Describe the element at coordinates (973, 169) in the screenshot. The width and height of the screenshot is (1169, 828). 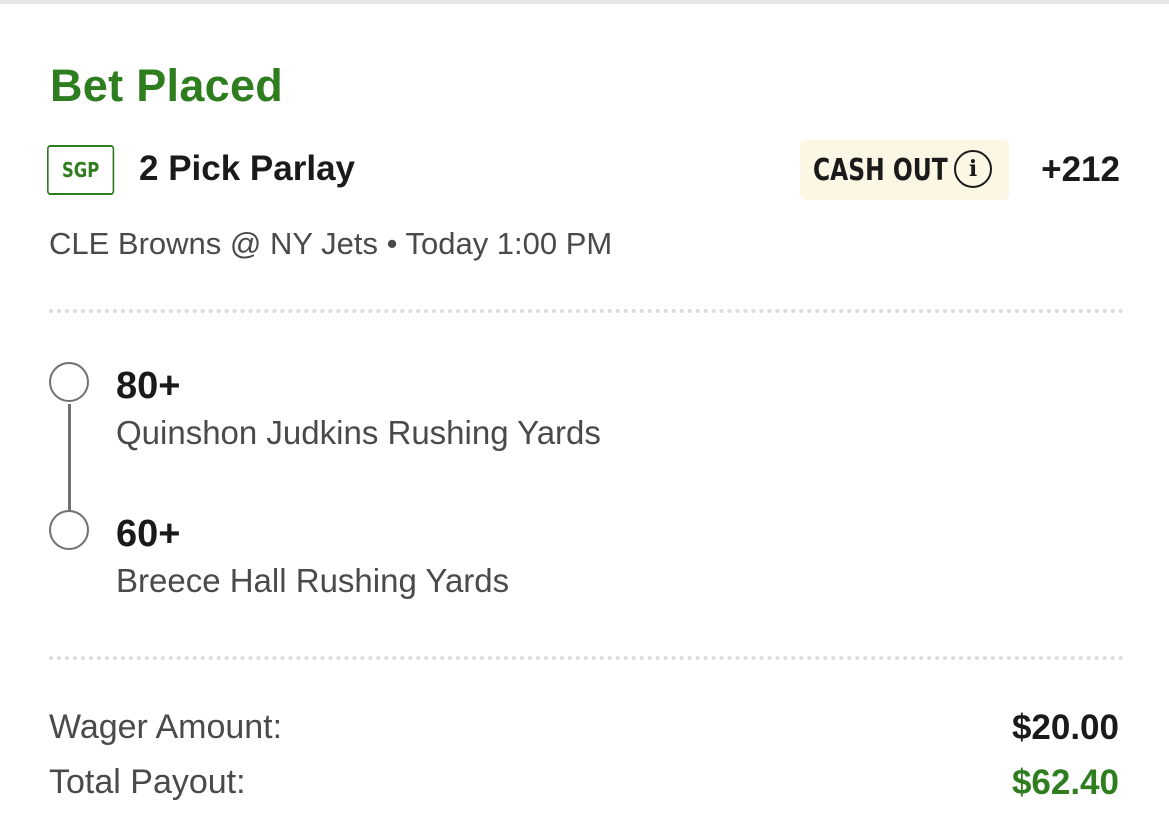
I see `info-circle-icon: i` at that location.